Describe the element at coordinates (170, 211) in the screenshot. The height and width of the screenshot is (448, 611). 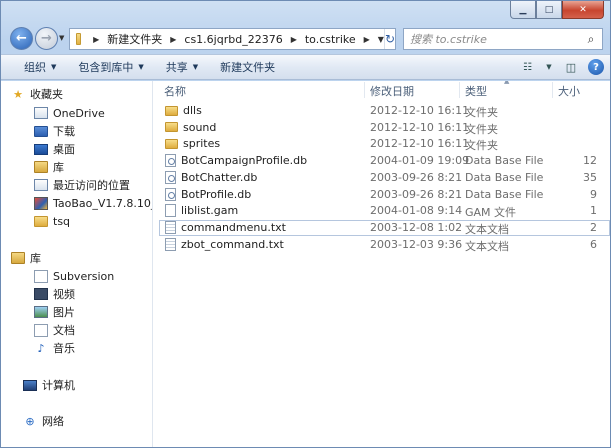
I see `file-icon` at that location.